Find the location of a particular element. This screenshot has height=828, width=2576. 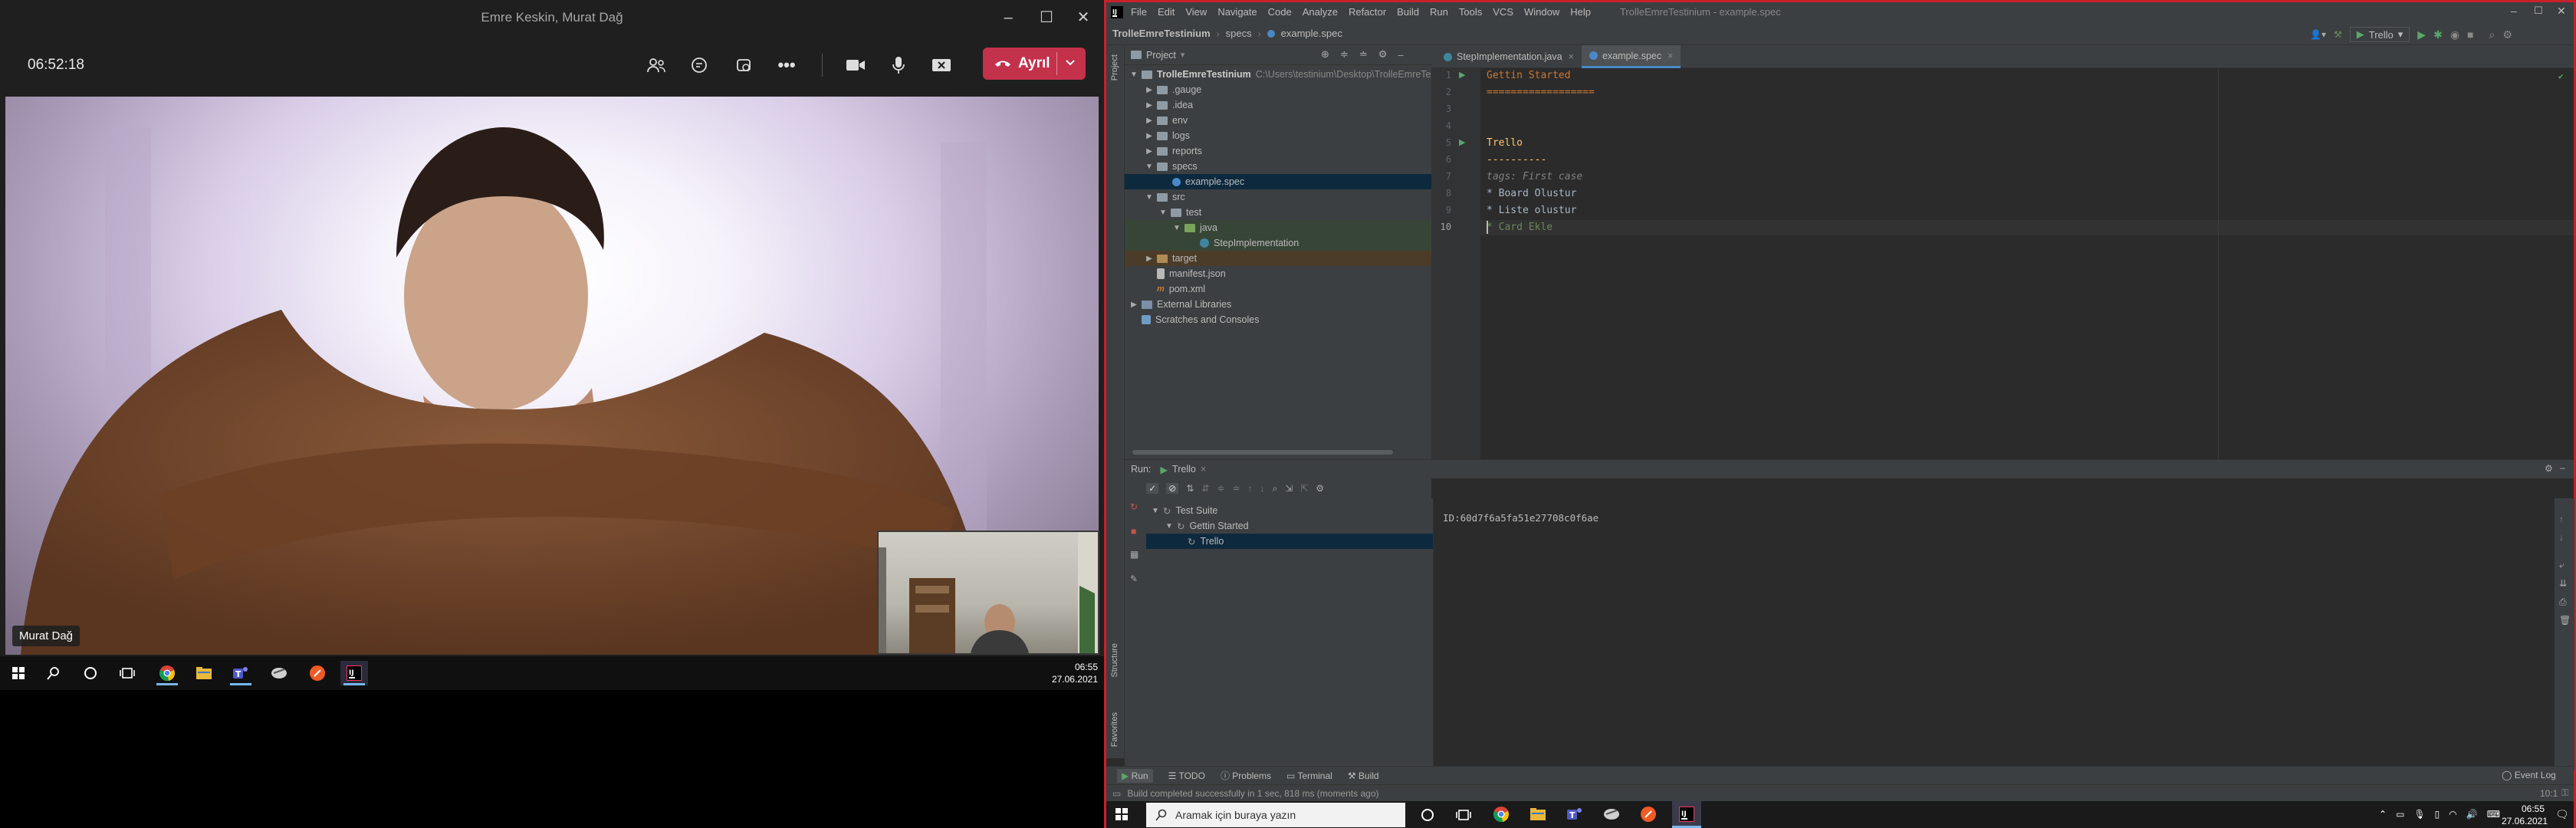

import-icon: ⇱ is located at coordinates (1304, 488).